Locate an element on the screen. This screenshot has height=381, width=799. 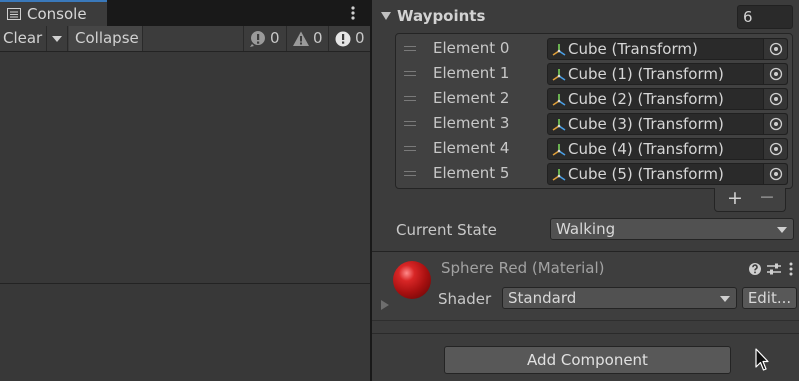
presets-icon is located at coordinates (774, 269).